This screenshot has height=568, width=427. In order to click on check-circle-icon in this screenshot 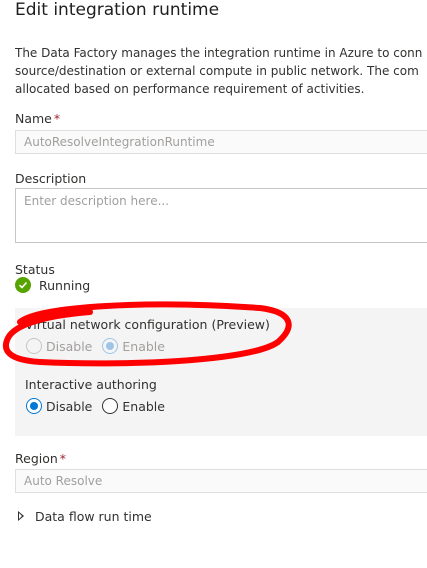, I will do `click(23, 285)`.